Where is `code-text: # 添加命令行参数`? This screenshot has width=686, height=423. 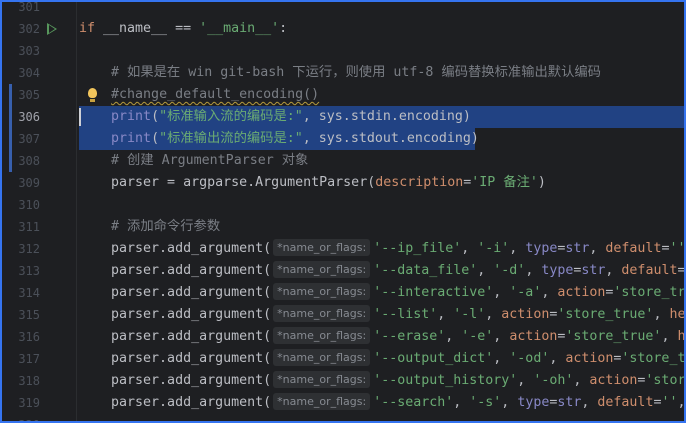
code-text: # 添加命令行参数 is located at coordinates (149, 227).